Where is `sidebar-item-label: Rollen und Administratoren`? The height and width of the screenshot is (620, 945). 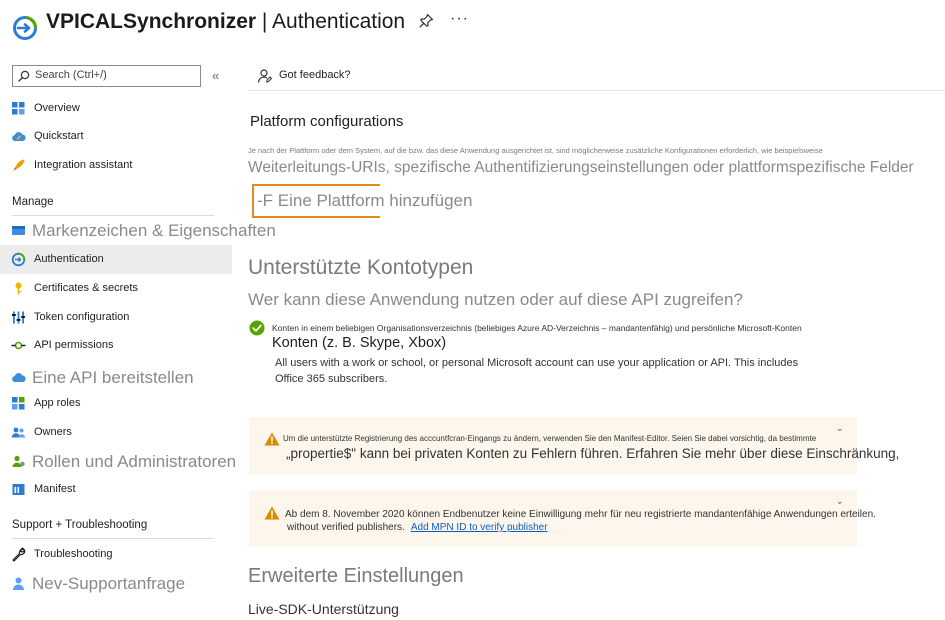
sidebar-item-label: Rollen und Administratoren is located at coordinates (134, 461).